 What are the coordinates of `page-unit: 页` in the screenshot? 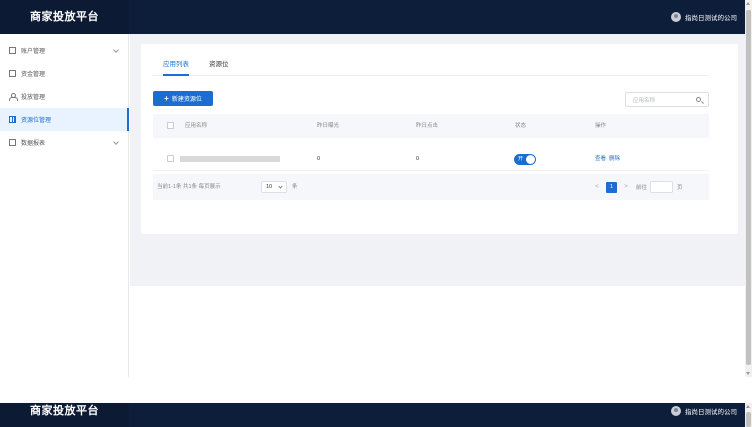 It's located at (680, 188).